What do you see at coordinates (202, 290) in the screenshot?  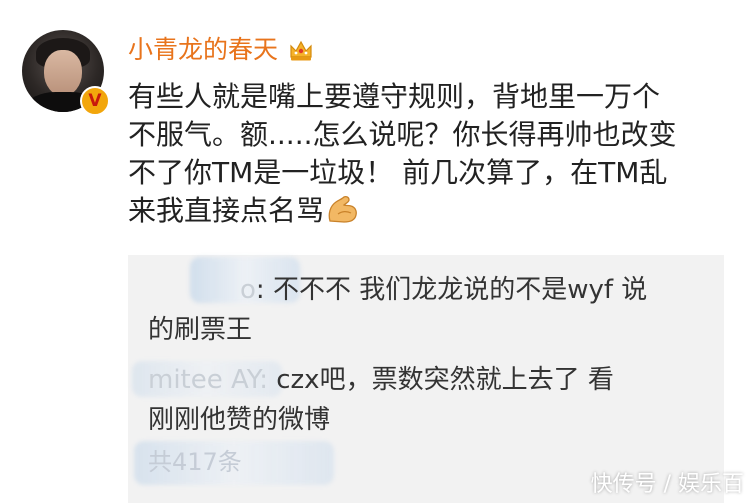 I see `reply-author: o` at bounding box center [202, 290].